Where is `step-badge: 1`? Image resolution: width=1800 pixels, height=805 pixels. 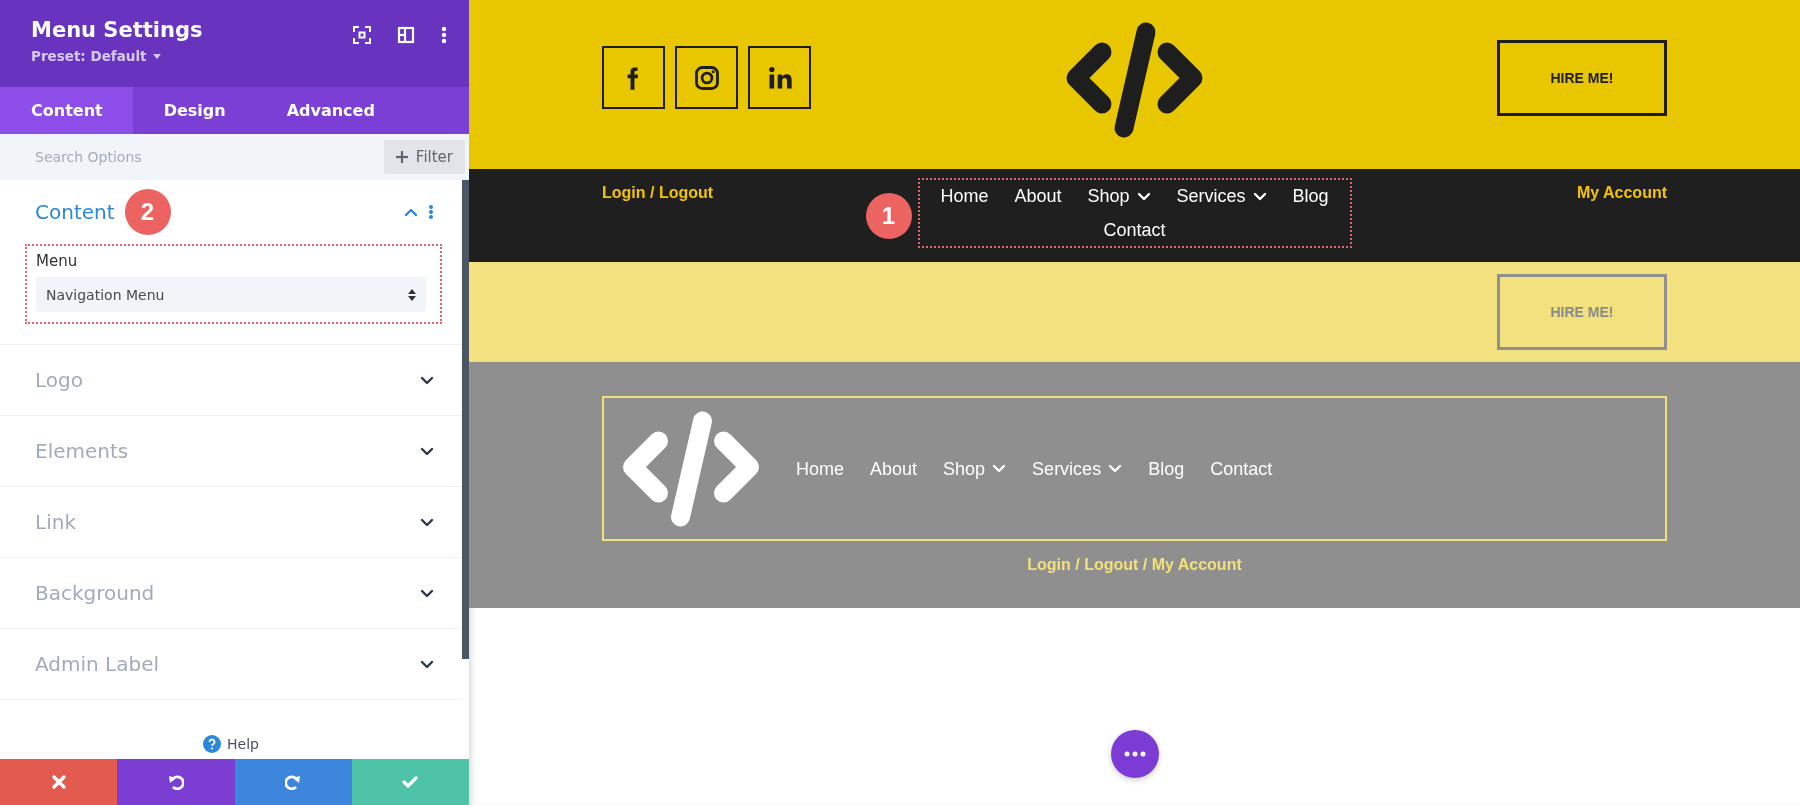
step-badge: 1 is located at coordinates (888, 216).